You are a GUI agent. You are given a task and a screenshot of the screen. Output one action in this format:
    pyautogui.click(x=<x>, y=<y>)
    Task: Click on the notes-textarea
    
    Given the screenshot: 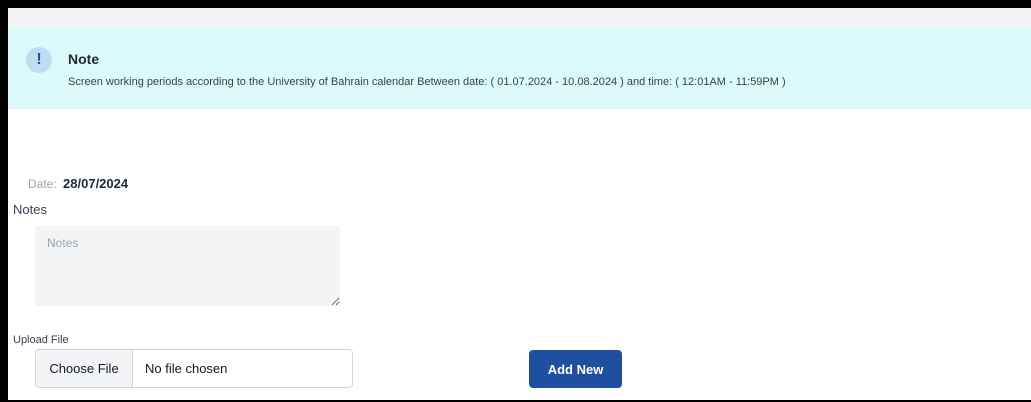 What is the action you would take?
    pyautogui.click(x=187, y=266)
    